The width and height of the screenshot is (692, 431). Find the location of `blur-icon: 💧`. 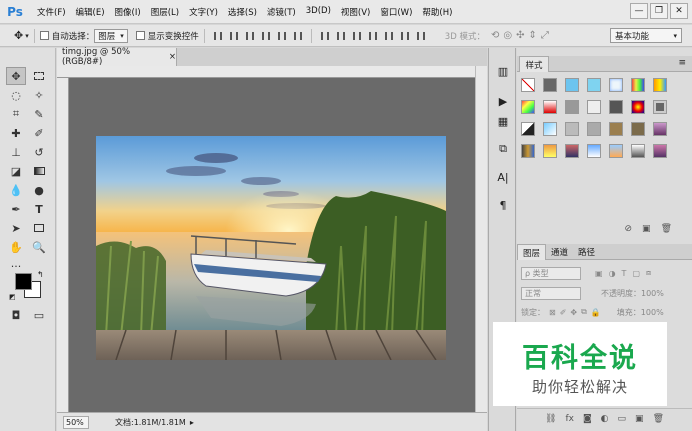

blur-icon: 💧 is located at coordinates (16, 190).